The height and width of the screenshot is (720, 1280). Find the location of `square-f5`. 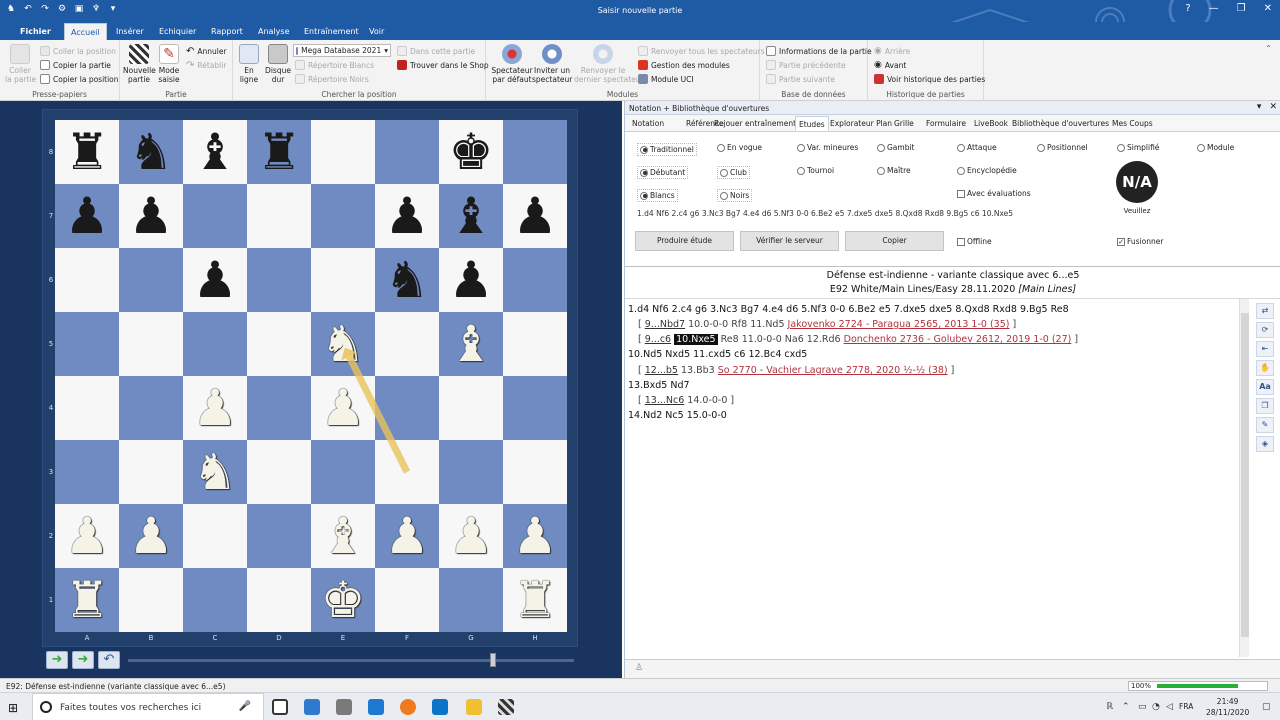

square-f5 is located at coordinates (407, 344).